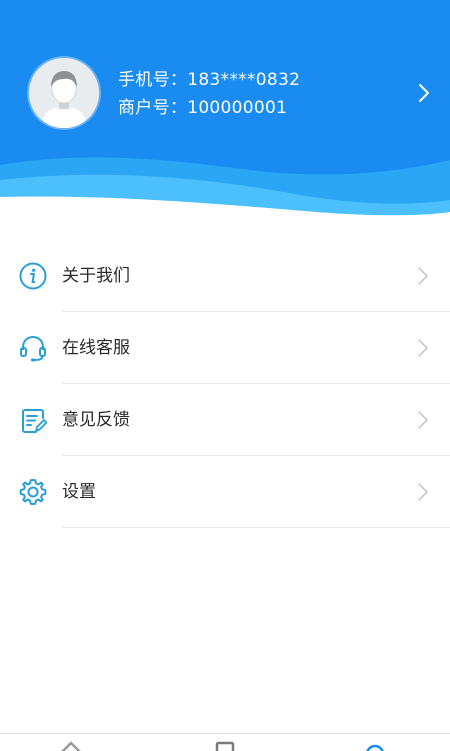 Image resolution: width=450 pixels, height=751 pixels. I want to click on user-icon, so click(375, 747).